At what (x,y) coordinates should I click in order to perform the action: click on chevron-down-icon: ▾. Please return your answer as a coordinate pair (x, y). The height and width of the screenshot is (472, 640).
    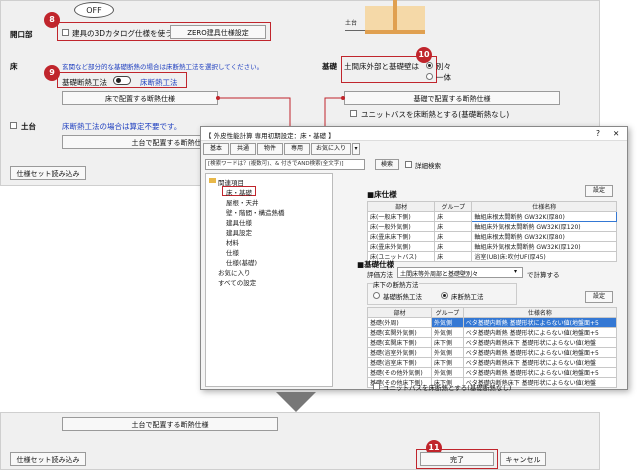
    Looking at the image, I should click on (516, 271).